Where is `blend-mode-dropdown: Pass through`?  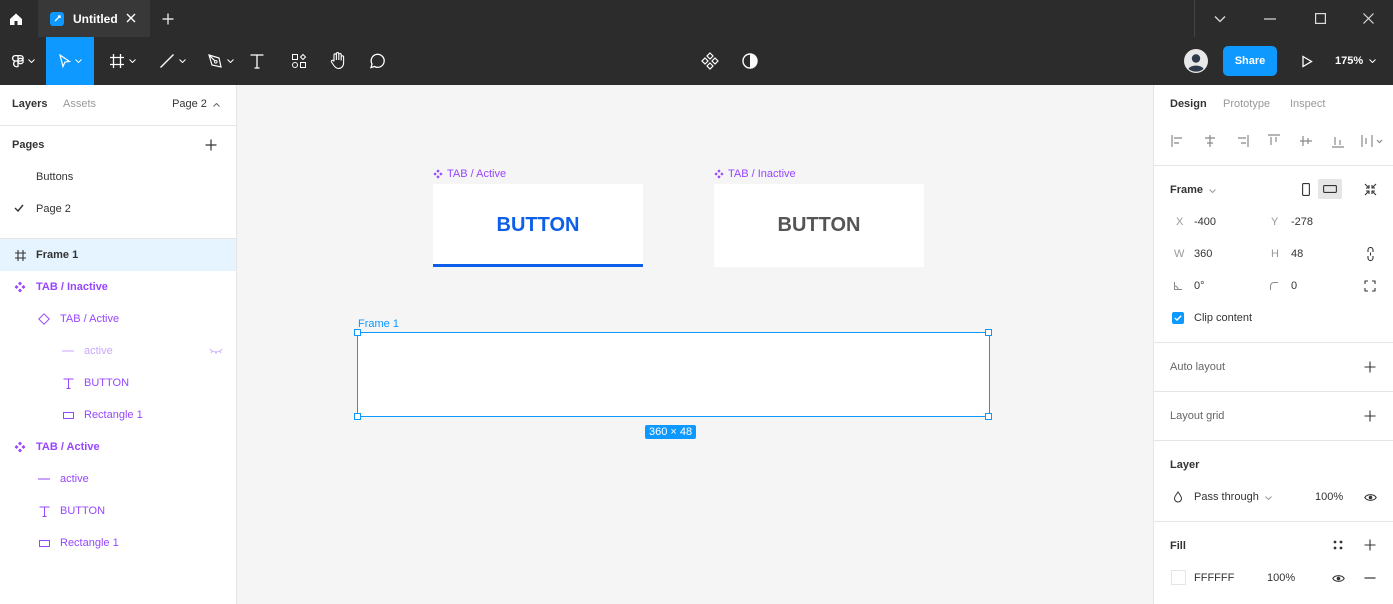
blend-mode-dropdown: Pass through is located at coordinates (1233, 497).